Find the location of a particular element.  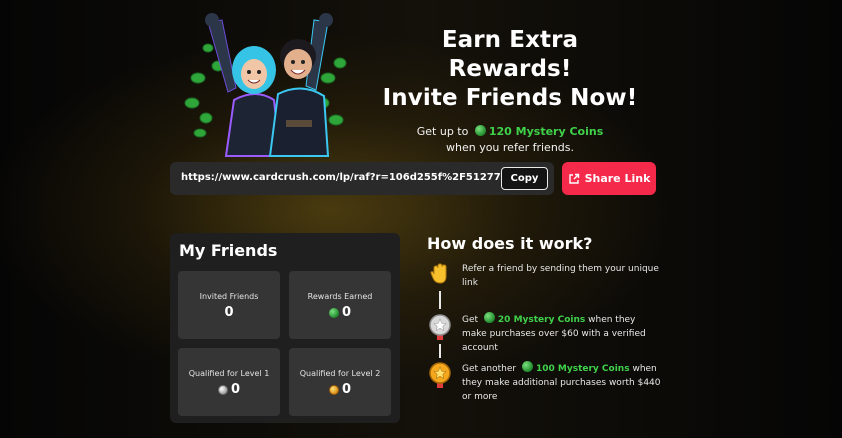

step2-highlight: 20 Mystery Coins is located at coordinates (541, 320).